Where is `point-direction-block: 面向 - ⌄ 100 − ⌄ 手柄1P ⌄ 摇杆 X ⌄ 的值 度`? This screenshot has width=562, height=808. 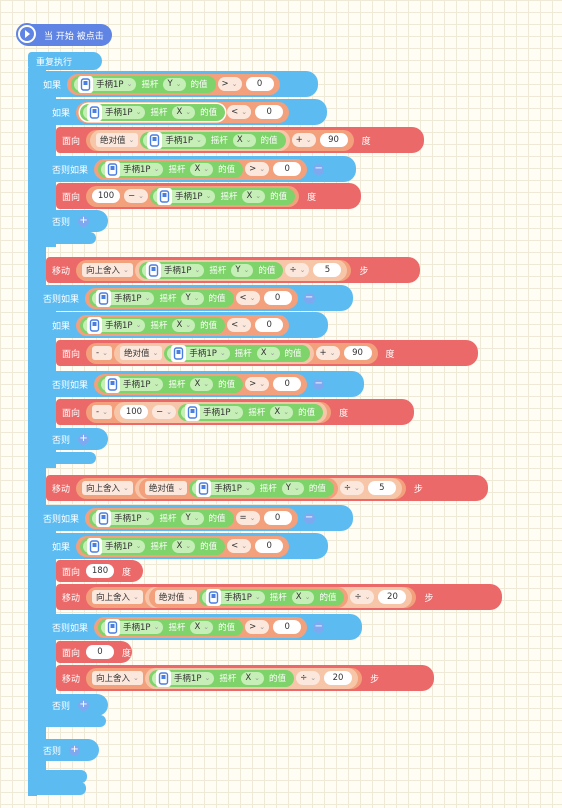 point-direction-block: 面向 - ⌄ 100 − ⌄ 手柄1P ⌄ 摇杆 X ⌄ 的值 度 is located at coordinates (235, 412).